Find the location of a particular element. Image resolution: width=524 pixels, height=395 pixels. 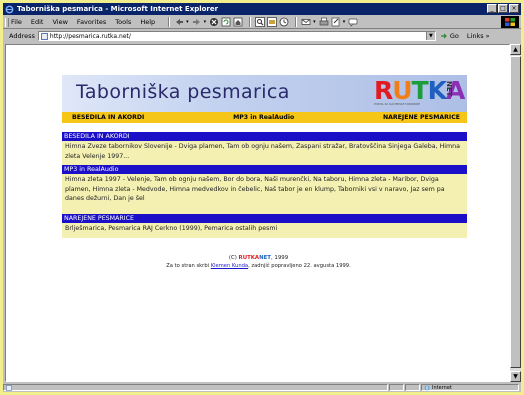

links-button: Links » is located at coordinates (478, 36).